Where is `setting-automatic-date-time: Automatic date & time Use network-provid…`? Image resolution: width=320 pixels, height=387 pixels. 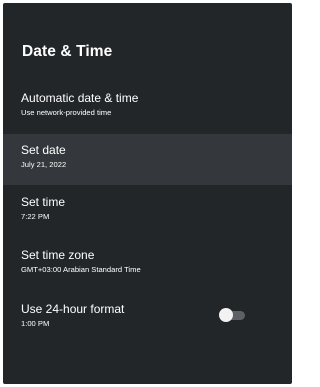 setting-automatic-date-time: Automatic date & time Use network-provid… is located at coordinates (147, 107).